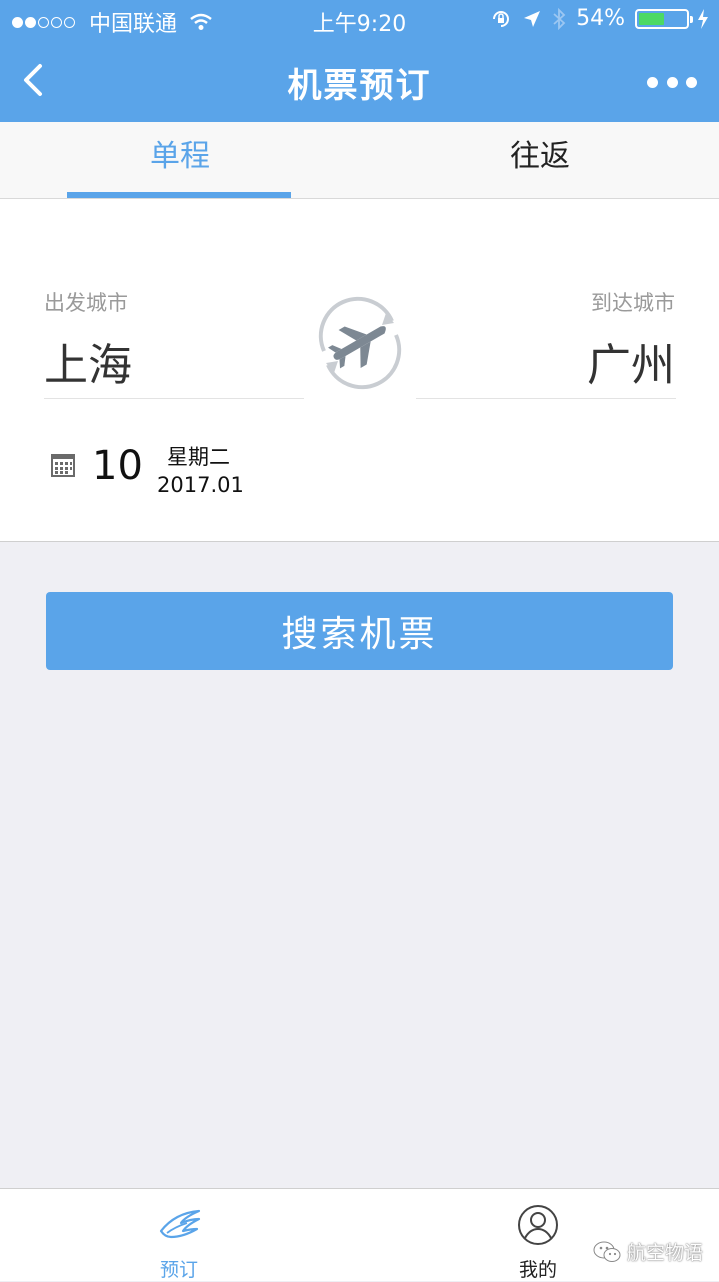 The height and width of the screenshot is (1282, 719). Describe the element at coordinates (63, 465) in the screenshot. I see `calendar-icon` at that location.